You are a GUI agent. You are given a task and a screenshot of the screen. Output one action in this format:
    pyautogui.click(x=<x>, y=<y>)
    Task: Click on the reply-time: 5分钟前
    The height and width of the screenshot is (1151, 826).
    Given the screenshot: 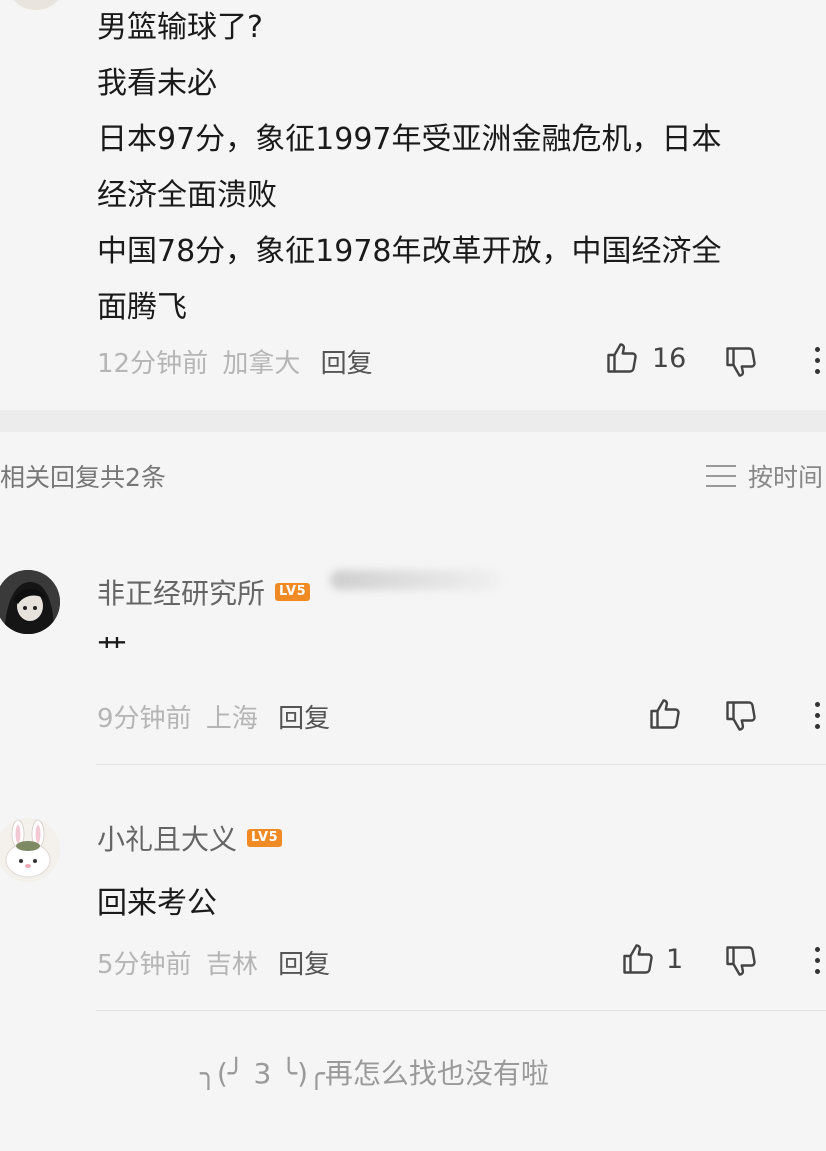 What is the action you would take?
    pyautogui.click(x=144, y=965)
    